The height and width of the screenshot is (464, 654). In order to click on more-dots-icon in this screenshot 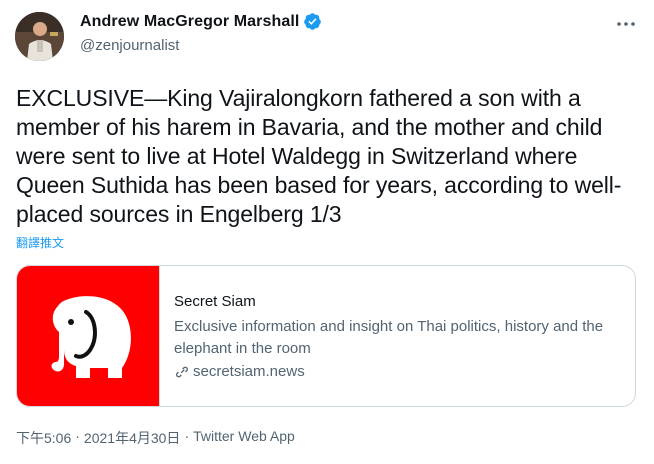, I will do `click(626, 24)`.